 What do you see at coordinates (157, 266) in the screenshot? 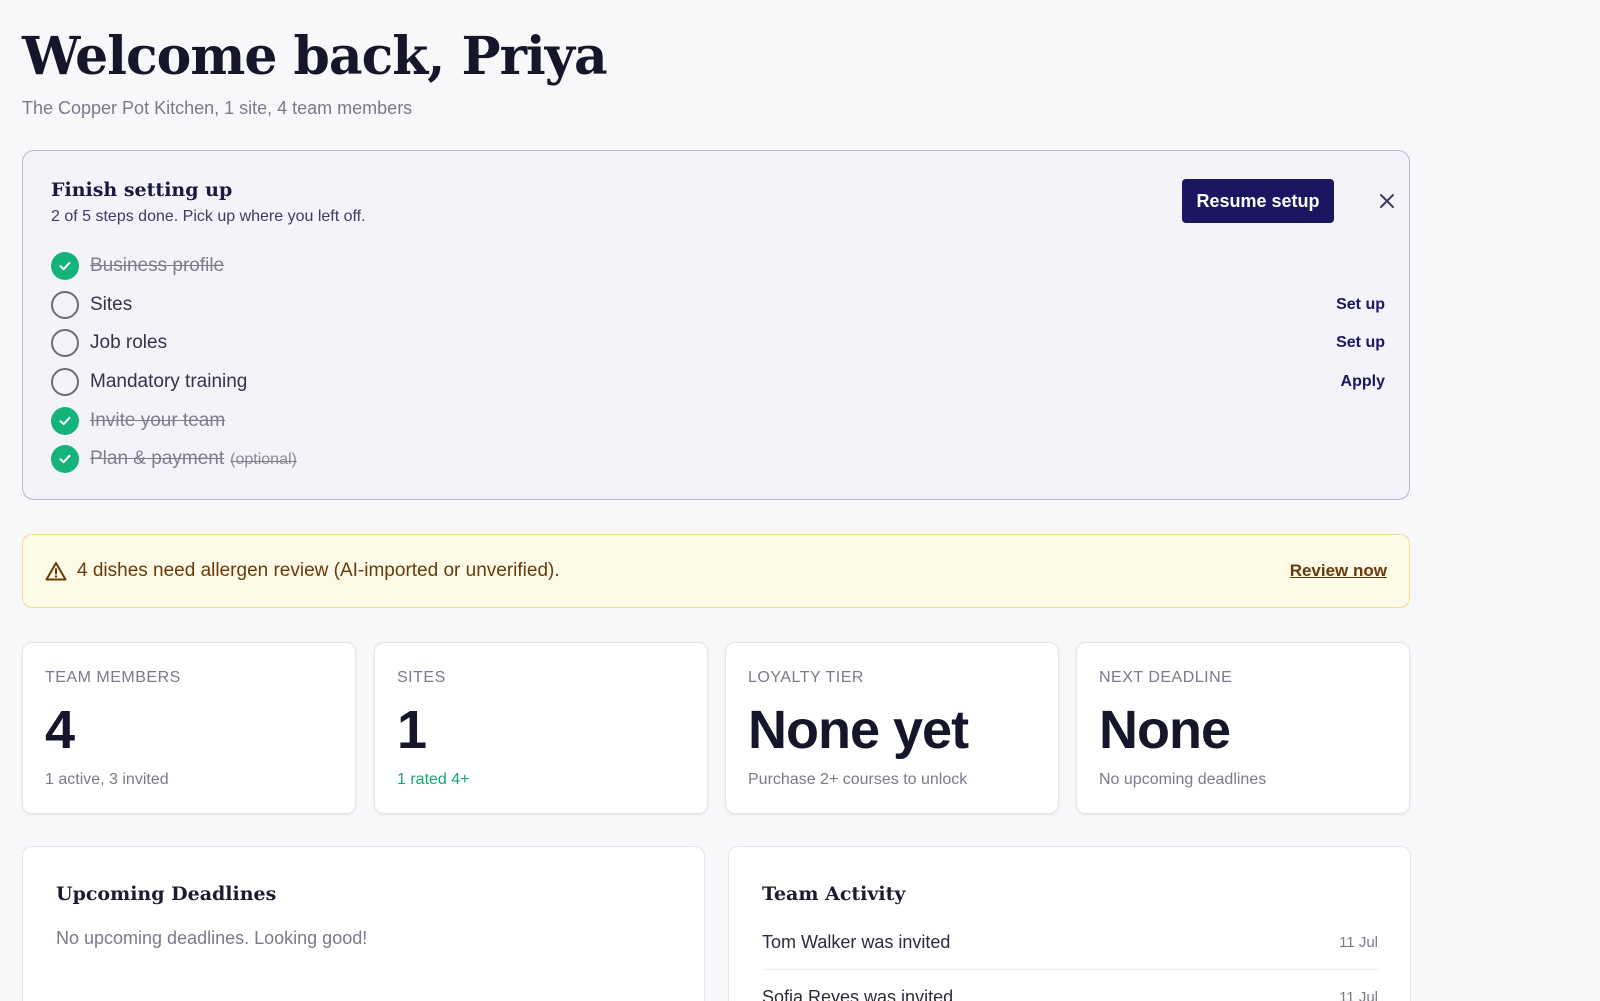
I see `step-label: Business profile` at bounding box center [157, 266].